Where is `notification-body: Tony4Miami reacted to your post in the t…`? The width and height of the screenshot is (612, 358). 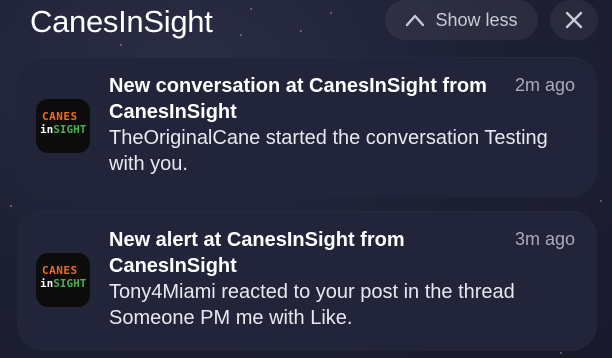 notification-body: Tony4Miami reacted to your post in the t… is located at coordinates (312, 305).